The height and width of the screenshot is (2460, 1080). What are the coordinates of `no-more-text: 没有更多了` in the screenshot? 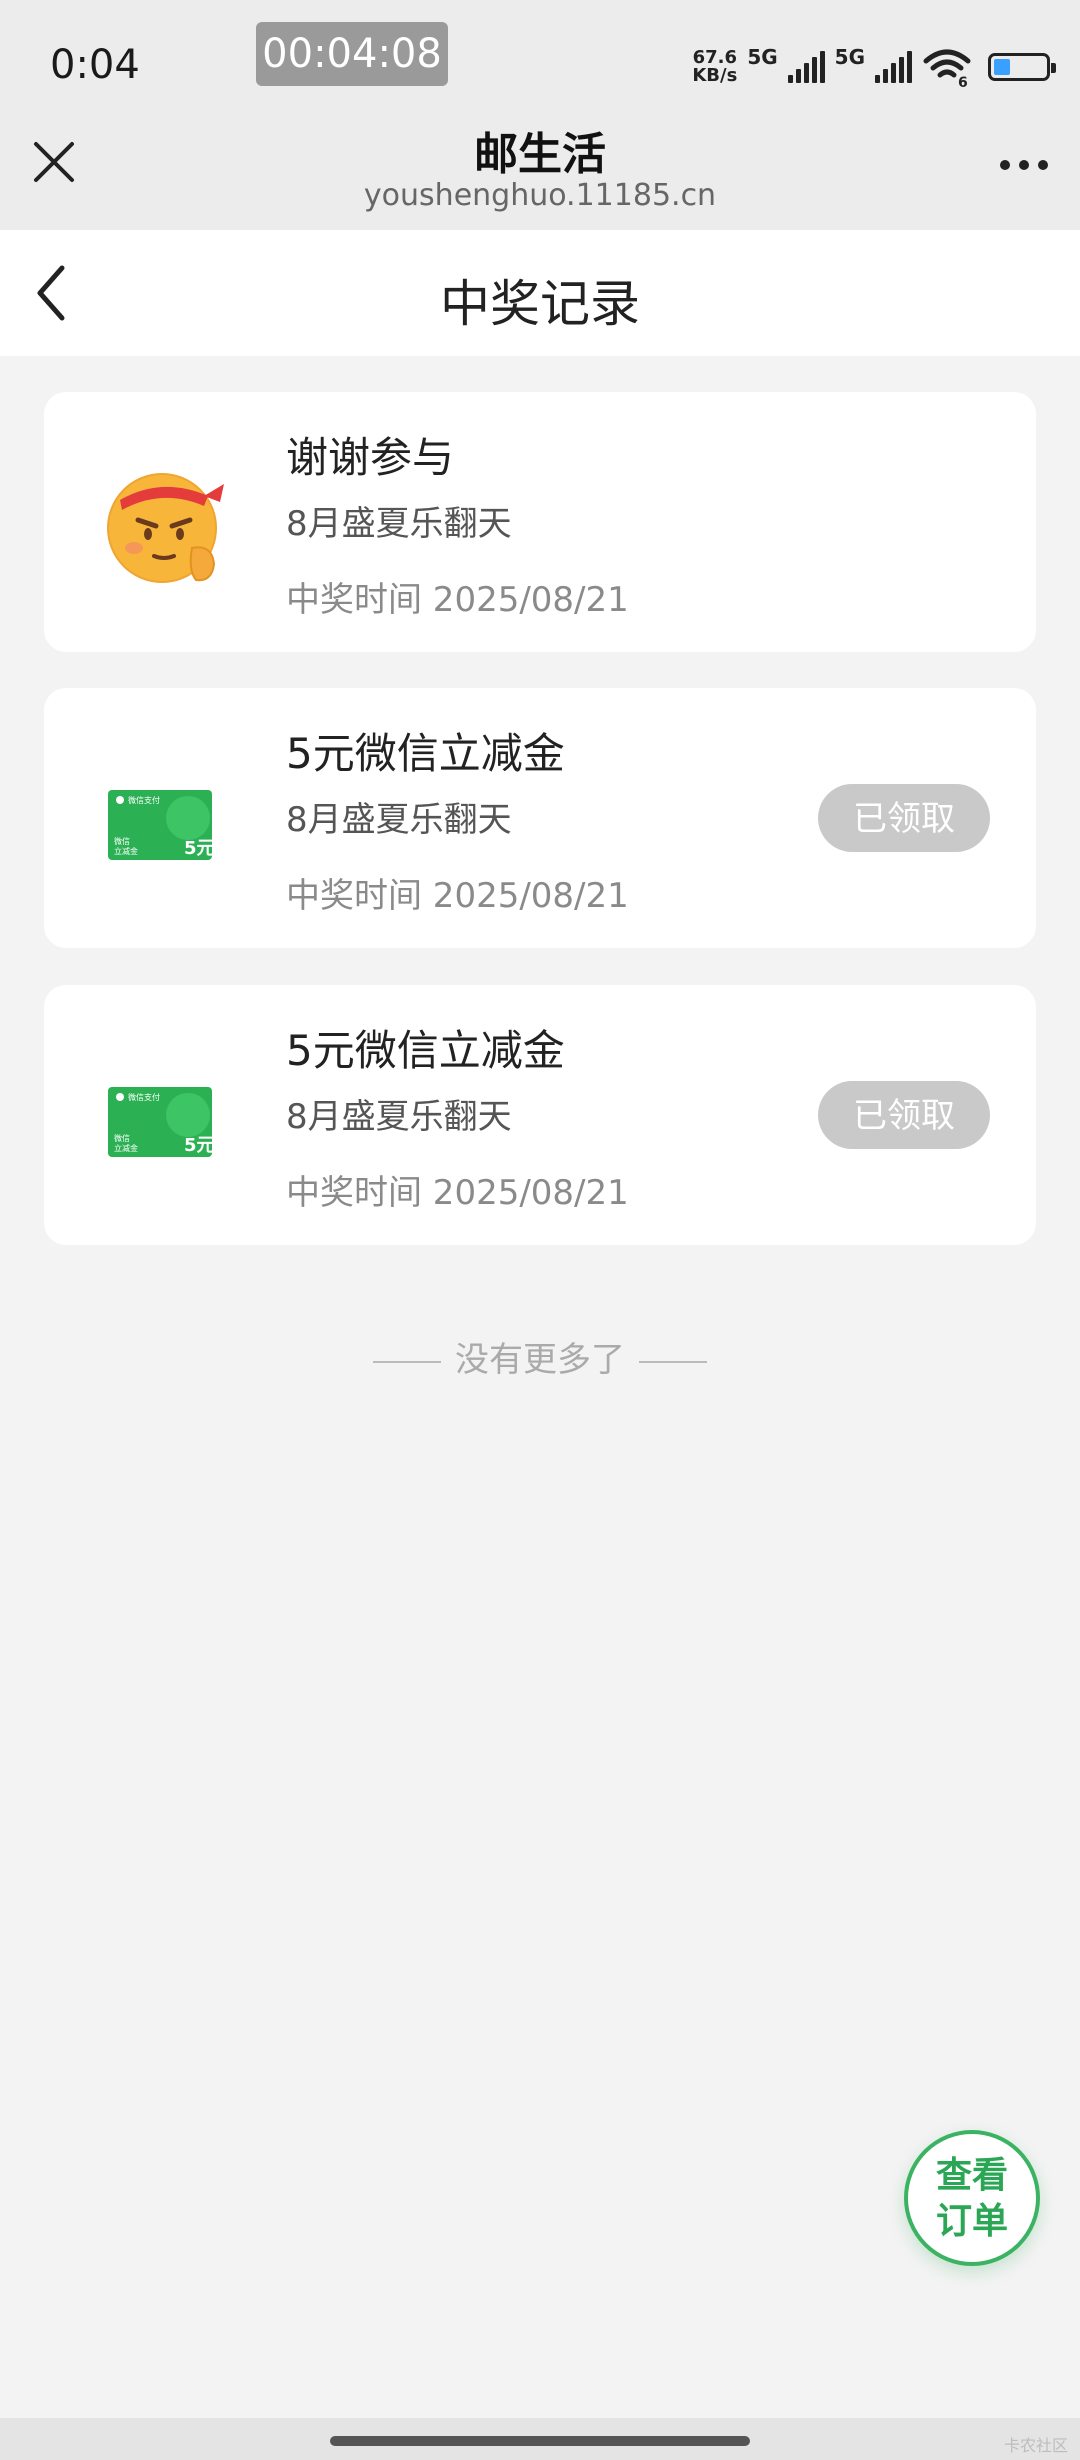 It's located at (540, 1360).